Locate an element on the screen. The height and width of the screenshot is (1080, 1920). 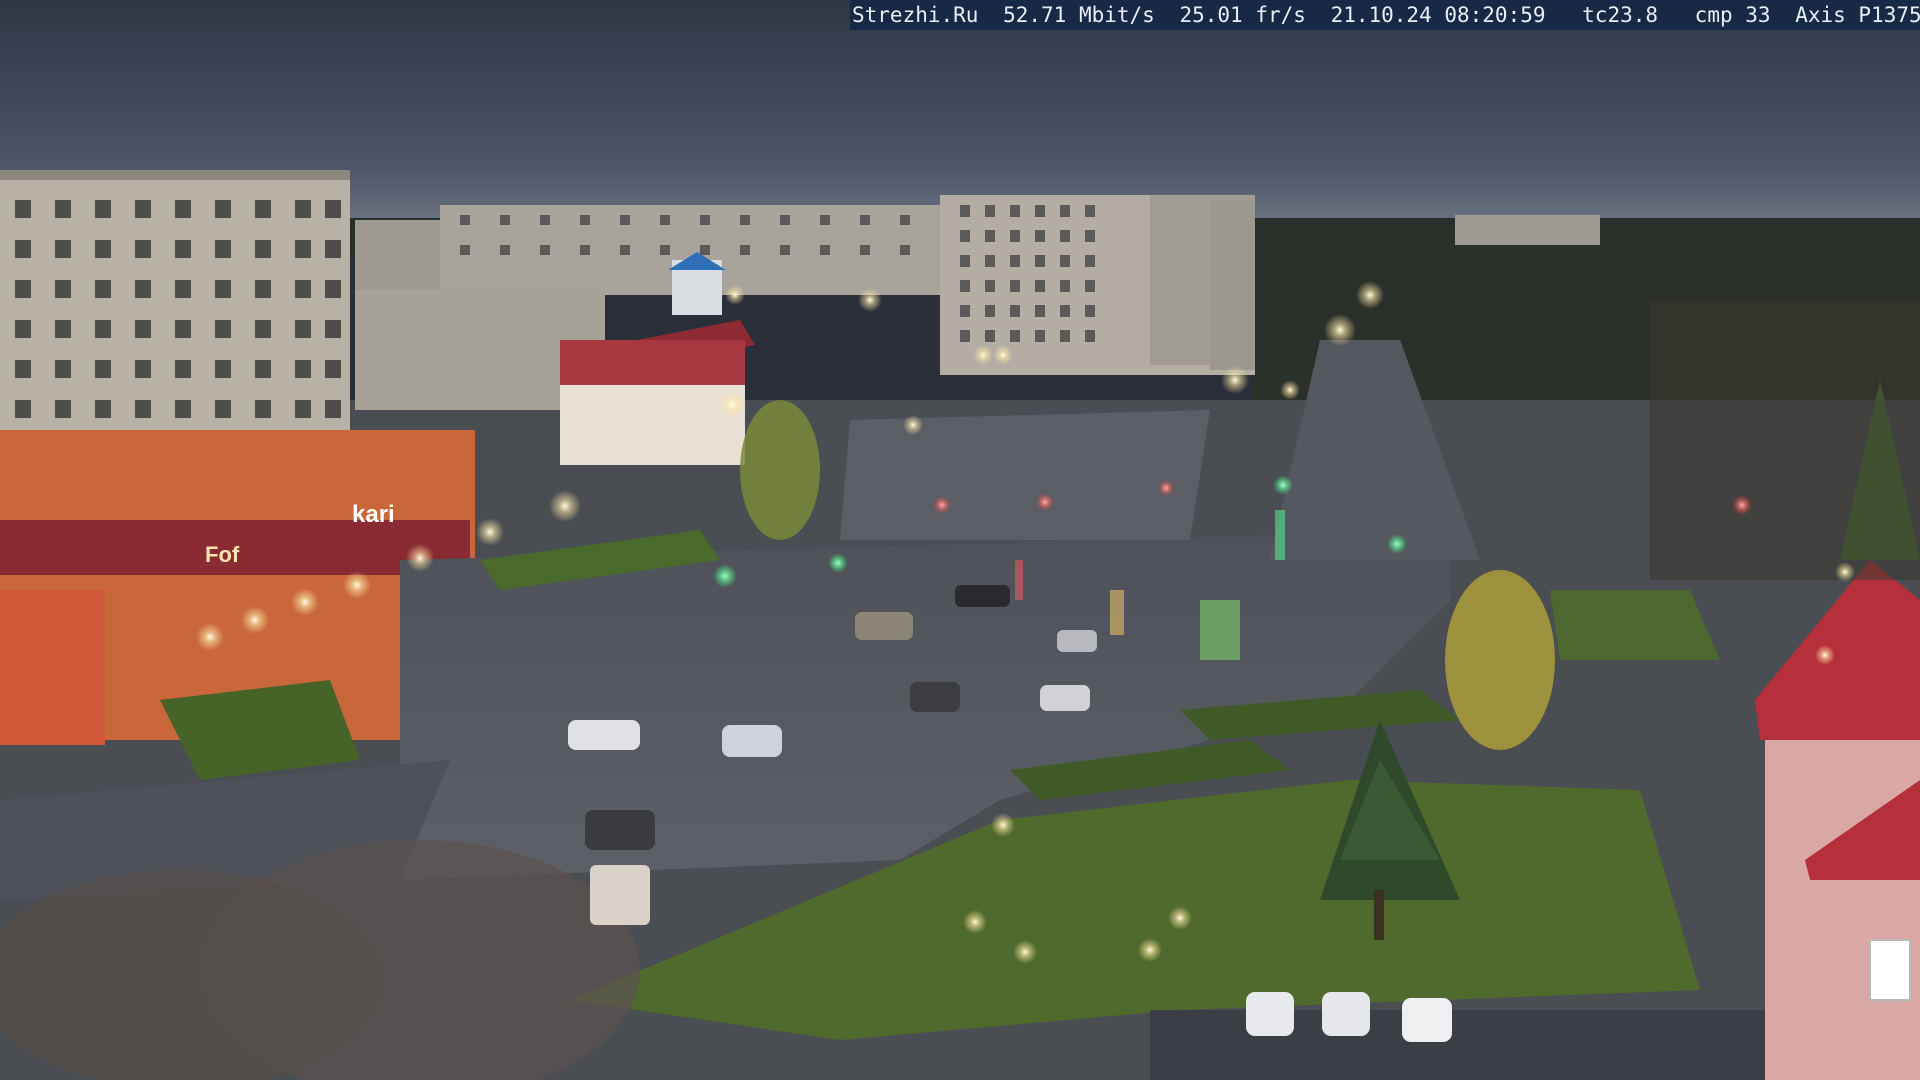
overlay-bitrate: 52.71 Mbit/s is located at coordinates (1079, 15).